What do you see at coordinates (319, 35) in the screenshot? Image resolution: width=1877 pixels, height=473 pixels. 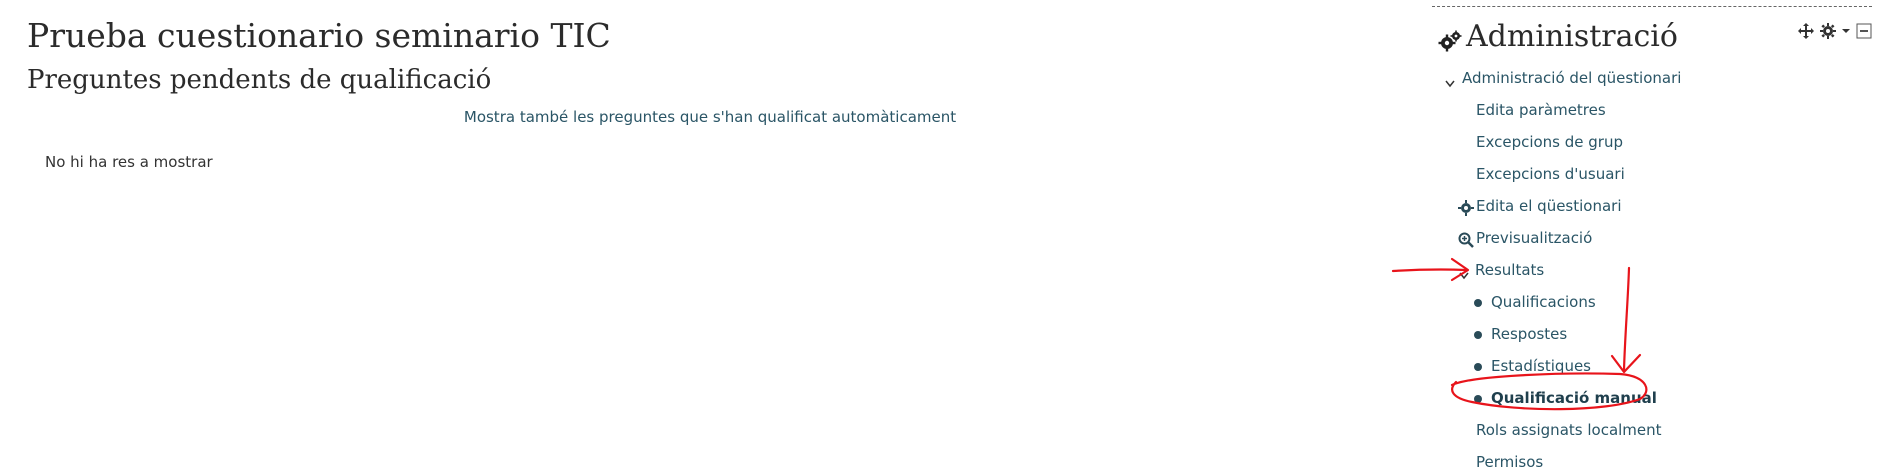 I see `page-title: Prueba cuestionario seminario TIC` at bounding box center [319, 35].